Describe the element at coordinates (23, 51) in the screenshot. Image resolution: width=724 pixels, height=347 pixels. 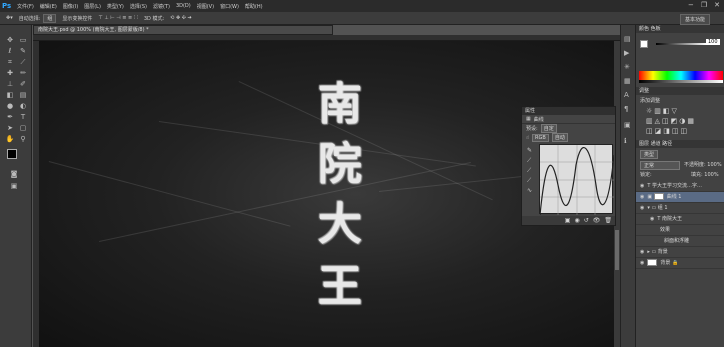
I see `quick-select-icon: ✎` at that location.